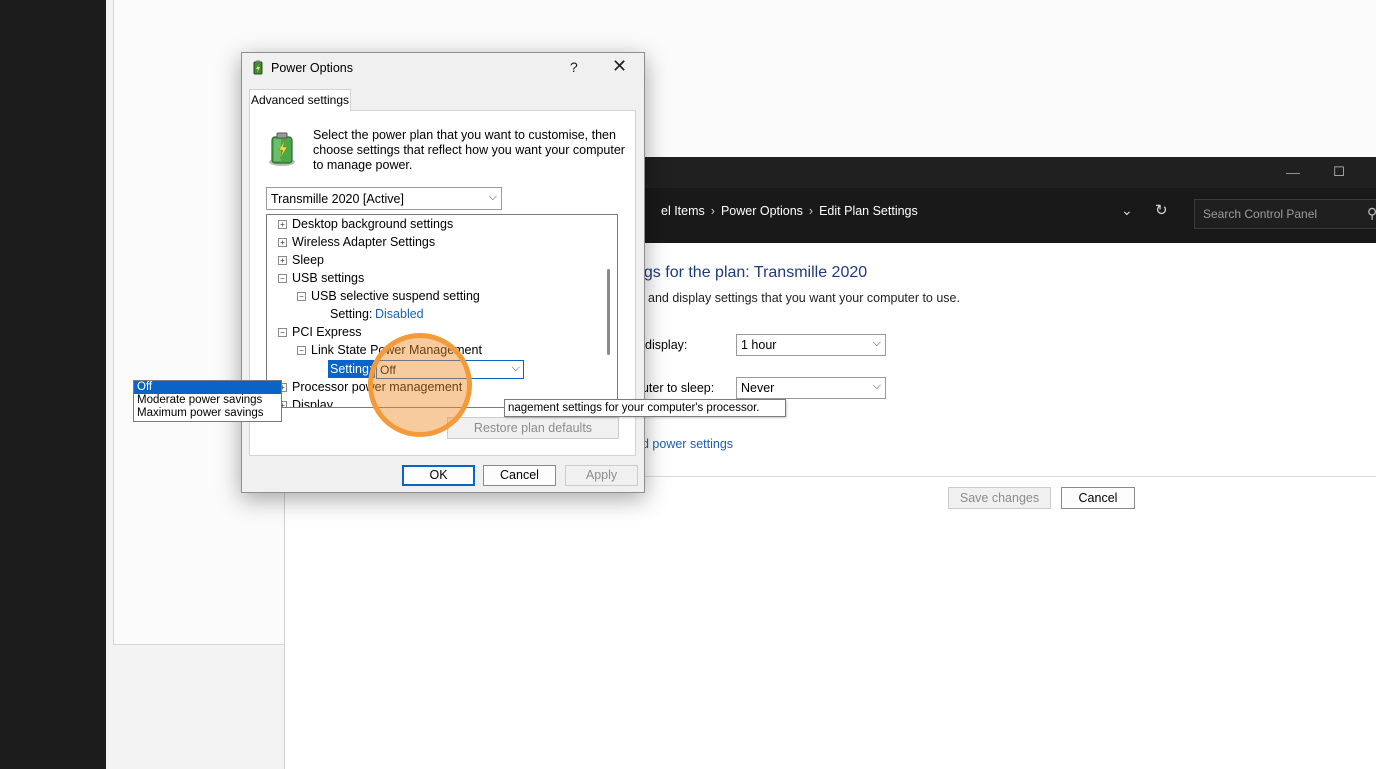 This screenshot has height=769, width=1376. What do you see at coordinates (758, 388) in the screenshot?
I see `select-value: Never` at bounding box center [758, 388].